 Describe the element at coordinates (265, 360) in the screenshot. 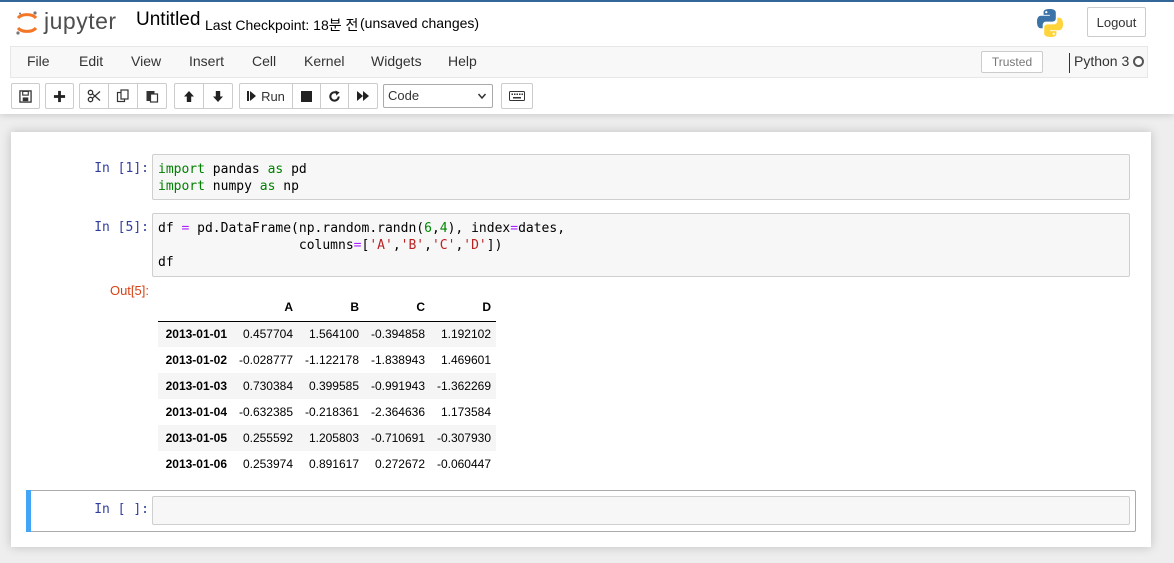

I see `table-cell: -0.028777` at that location.